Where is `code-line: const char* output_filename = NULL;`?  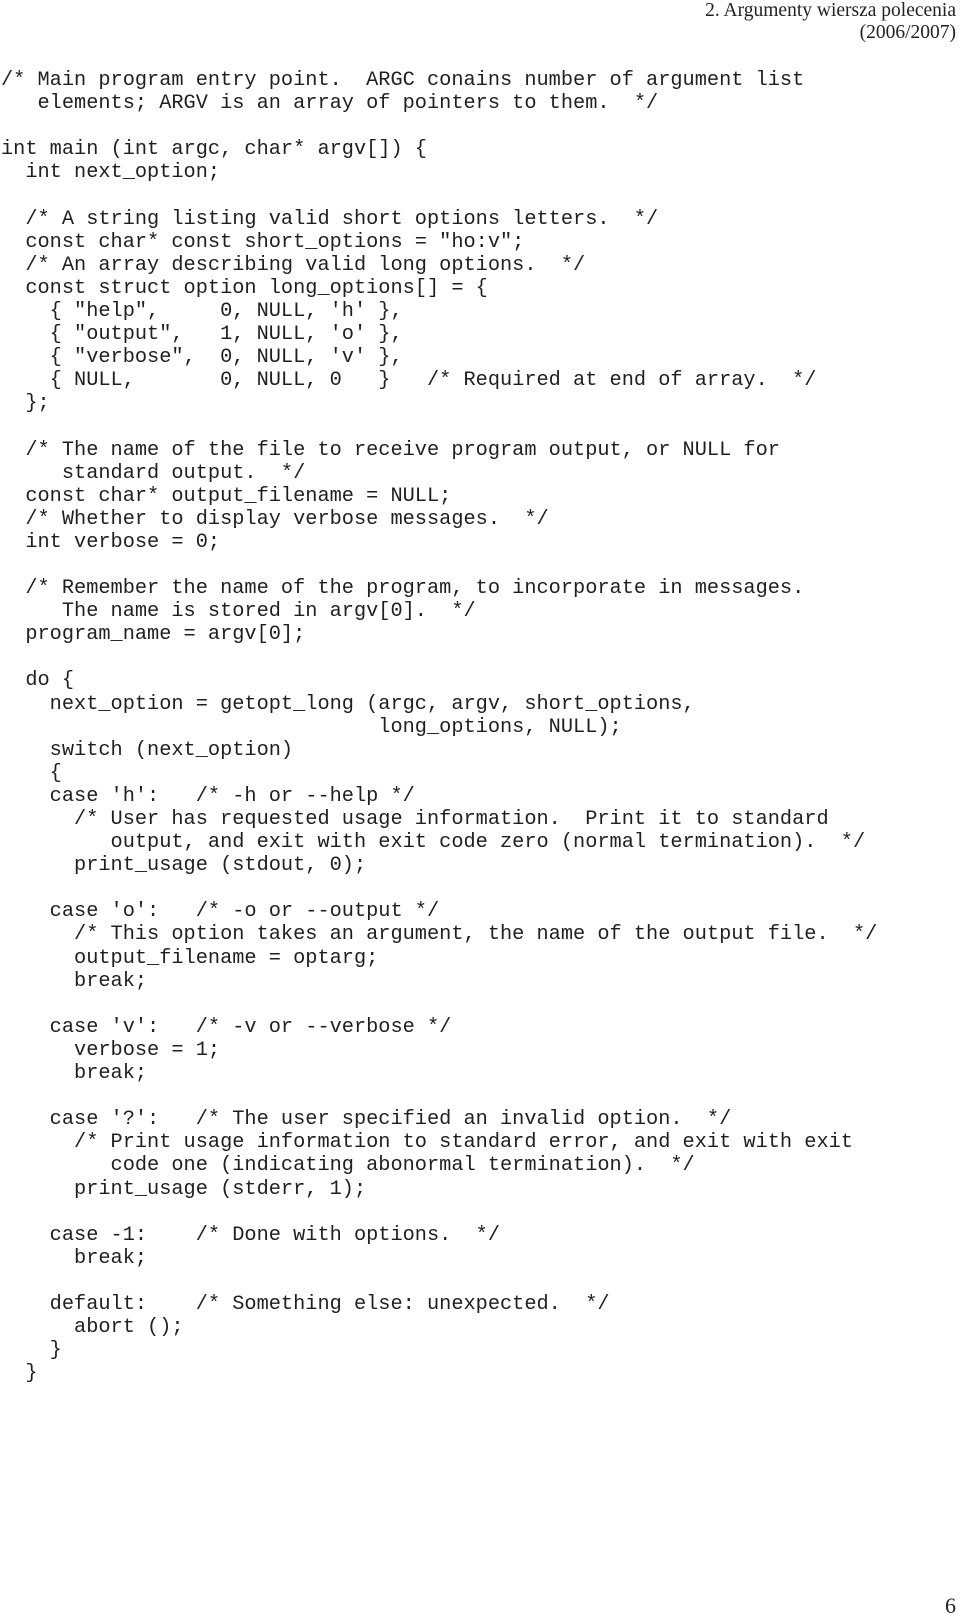 code-line: const char* output_filename = NULL; is located at coordinates (226, 496).